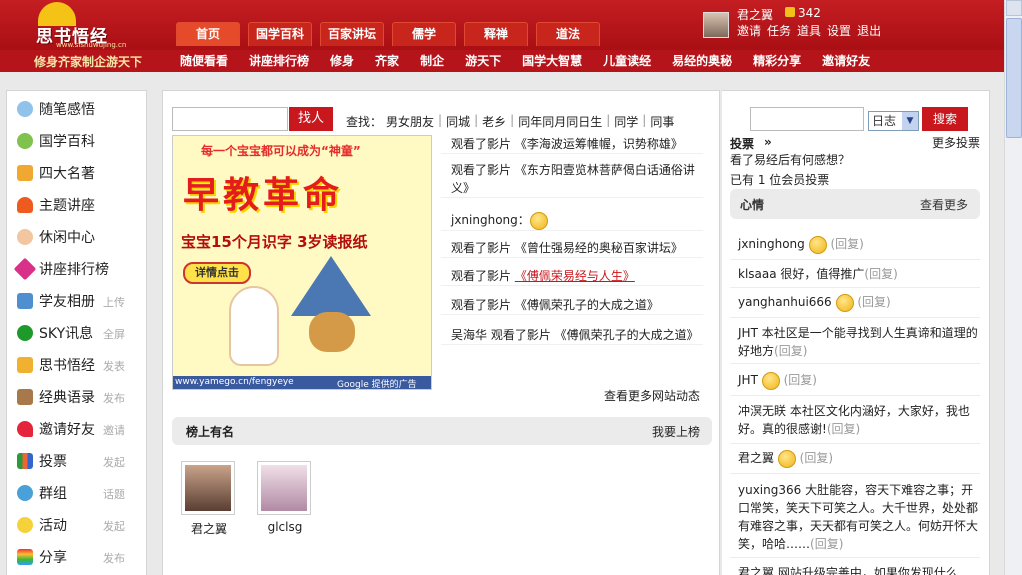  I want to click on vote-question-link: 看了易经后有何感想？, so click(790, 159).